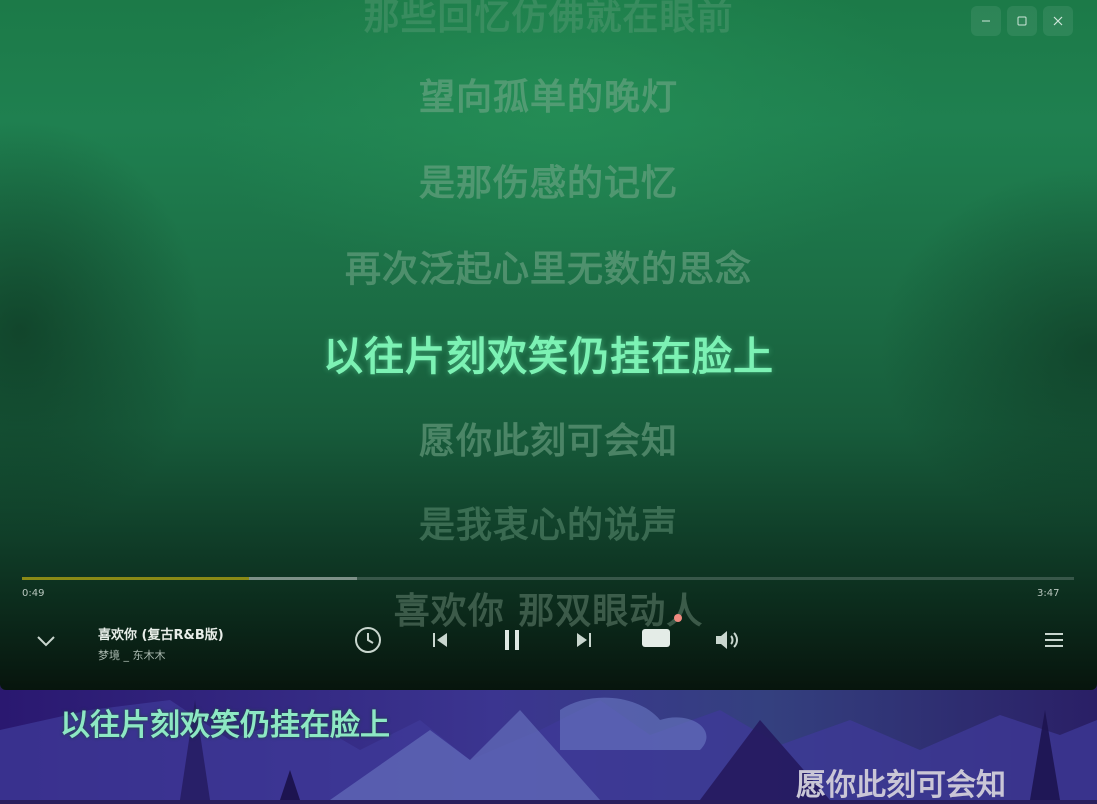 The image size is (1097, 804). Describe the element at coordinates (132, 655) in the screenshot. I see `song-artist: 梦境 _ 东木木` at that location.